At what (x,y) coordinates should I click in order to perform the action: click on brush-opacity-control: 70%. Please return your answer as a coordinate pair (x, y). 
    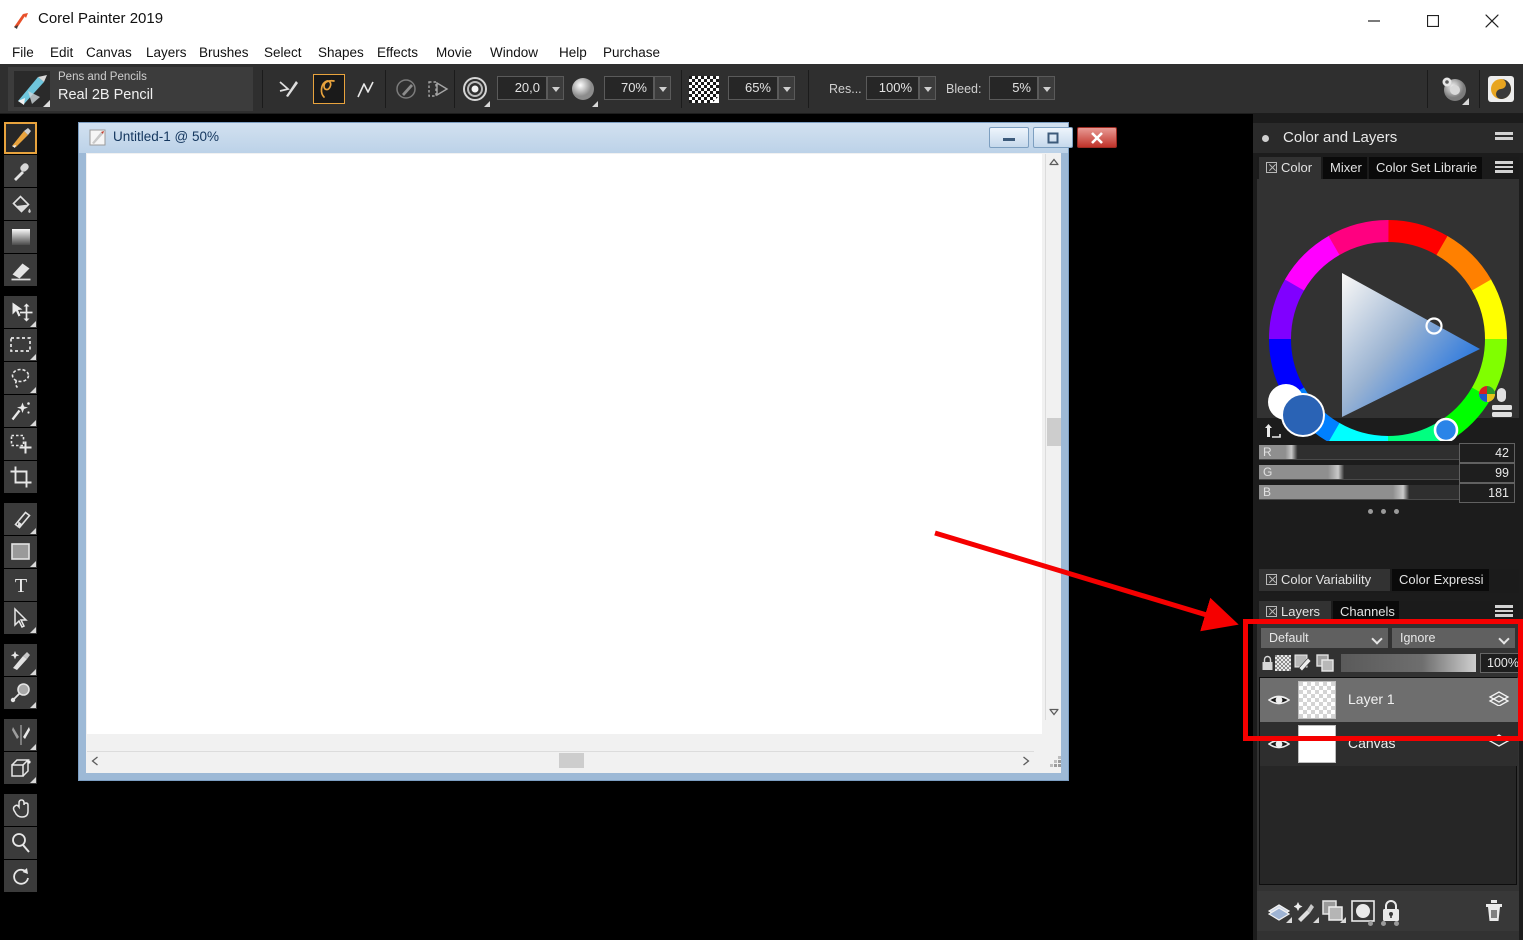
    Looking at the image, I should click on (637, 88).